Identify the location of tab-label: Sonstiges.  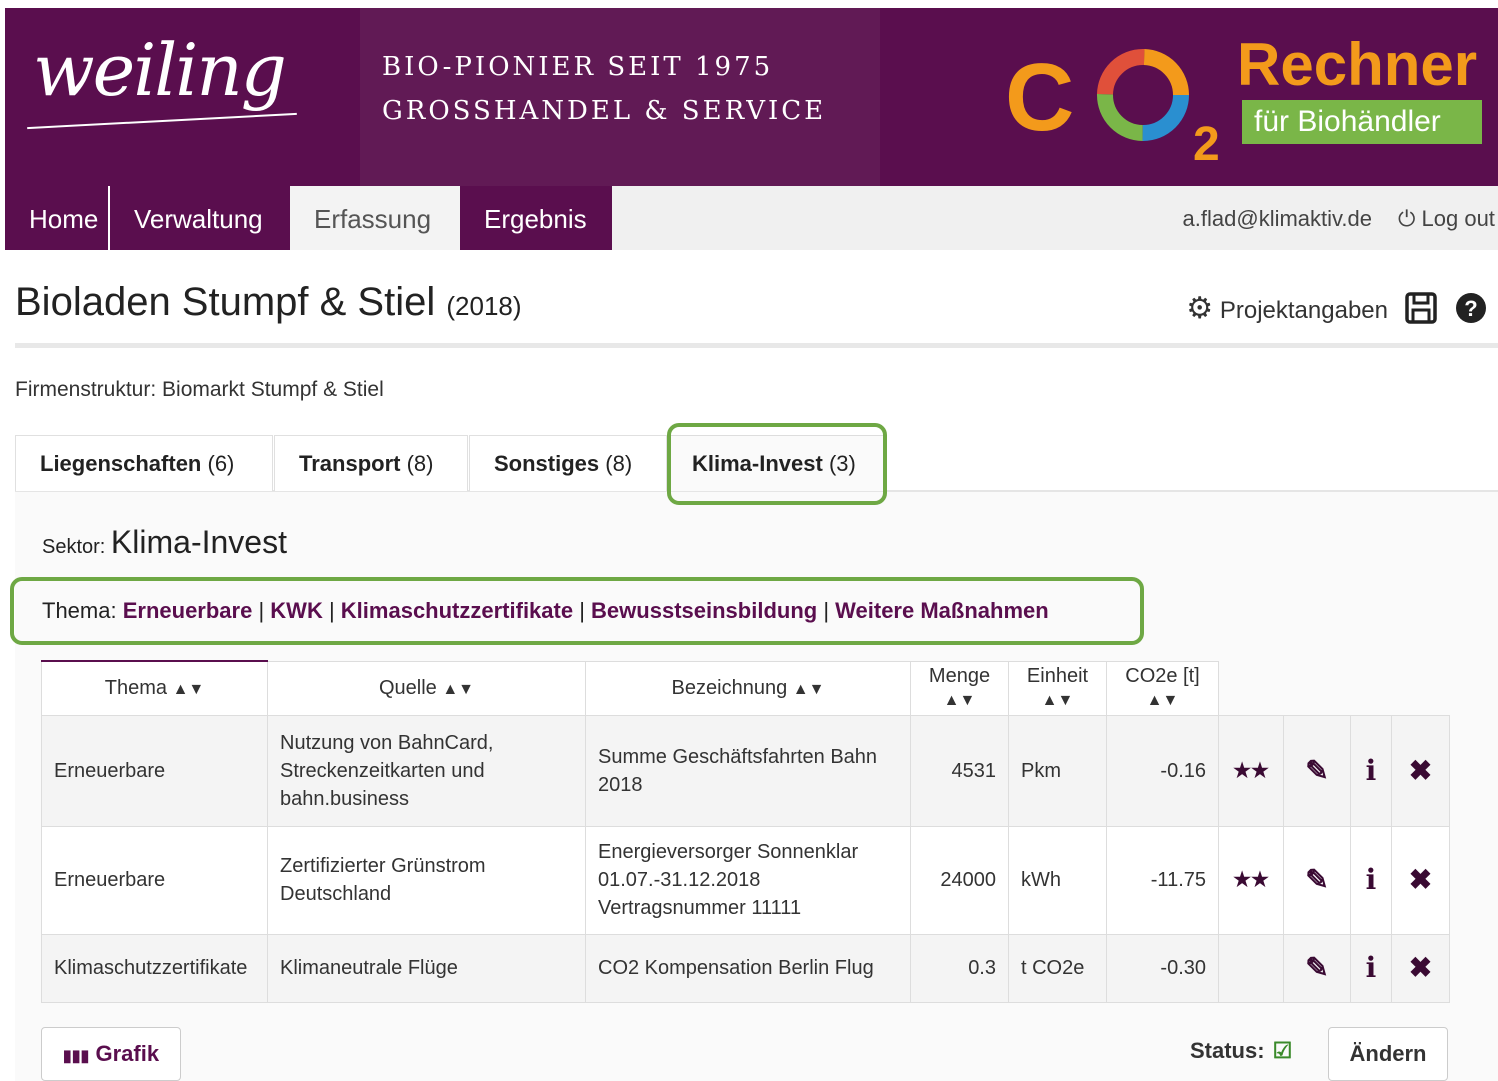
(547, 463).